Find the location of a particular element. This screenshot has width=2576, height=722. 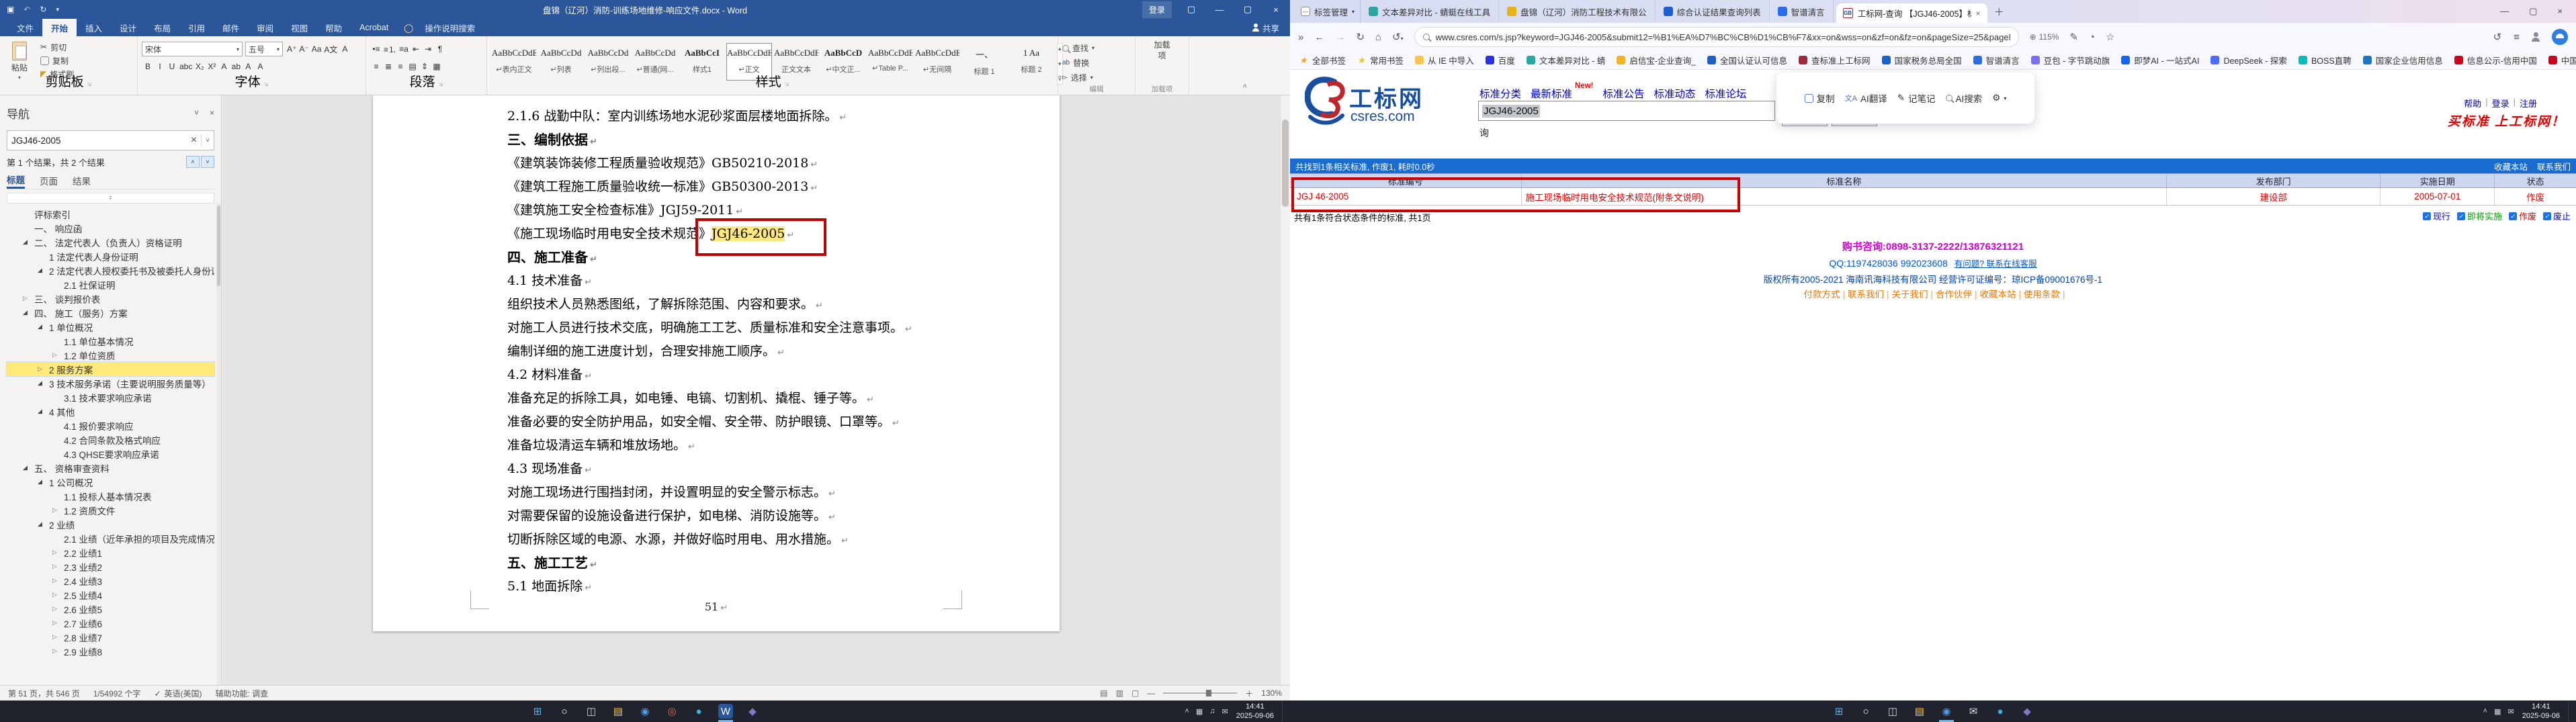

close-tab-icon: × is located at coordinates (1978, 14).